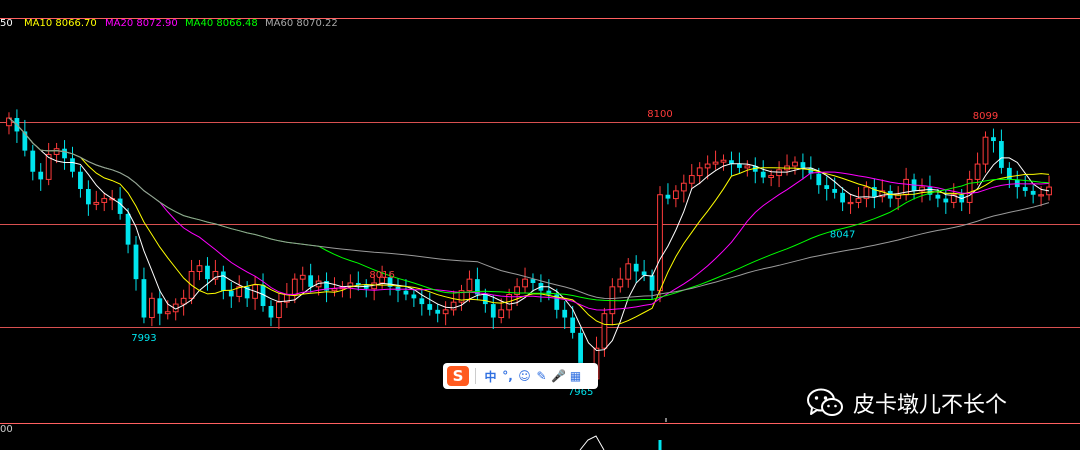  Describe the element at coordinates (475, 376) in the screenshot. I see `toolbar-divider` at that location.